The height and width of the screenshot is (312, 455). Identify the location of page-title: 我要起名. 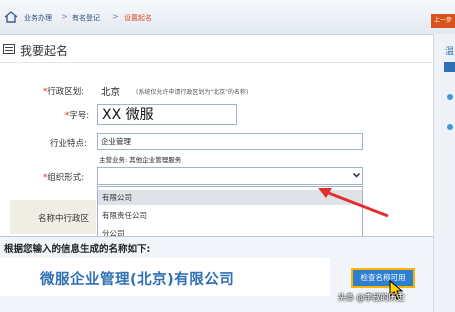
(44, 51).